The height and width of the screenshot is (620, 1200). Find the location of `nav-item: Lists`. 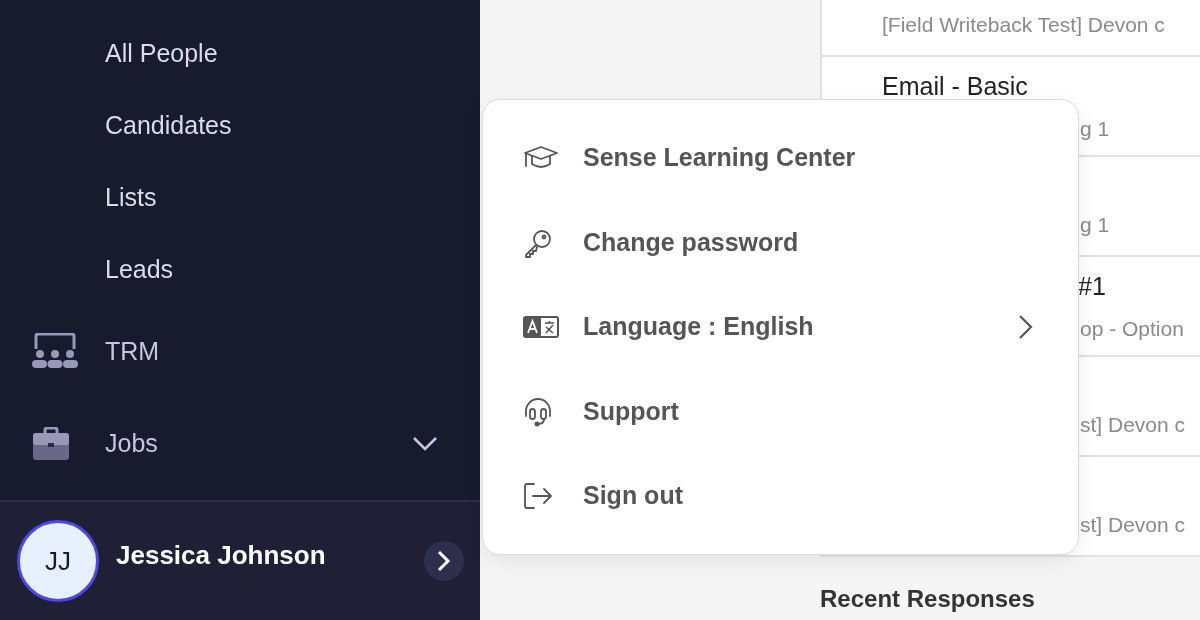

nav-item: Lists is located at coordinates (240, 198).